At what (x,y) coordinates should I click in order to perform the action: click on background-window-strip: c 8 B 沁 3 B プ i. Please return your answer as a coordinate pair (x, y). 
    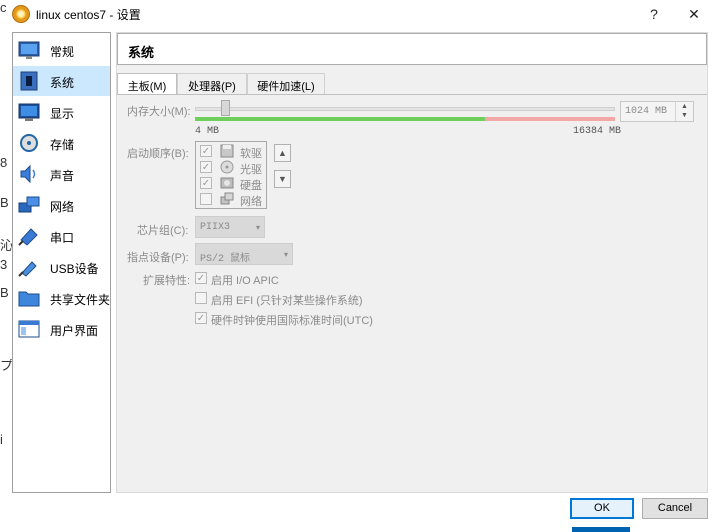
    Looking at the image, I should click on (6, 266).